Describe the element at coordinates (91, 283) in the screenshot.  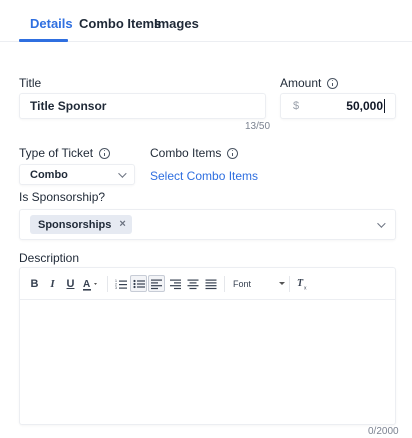
I see `text-color-icon: A` at that location.